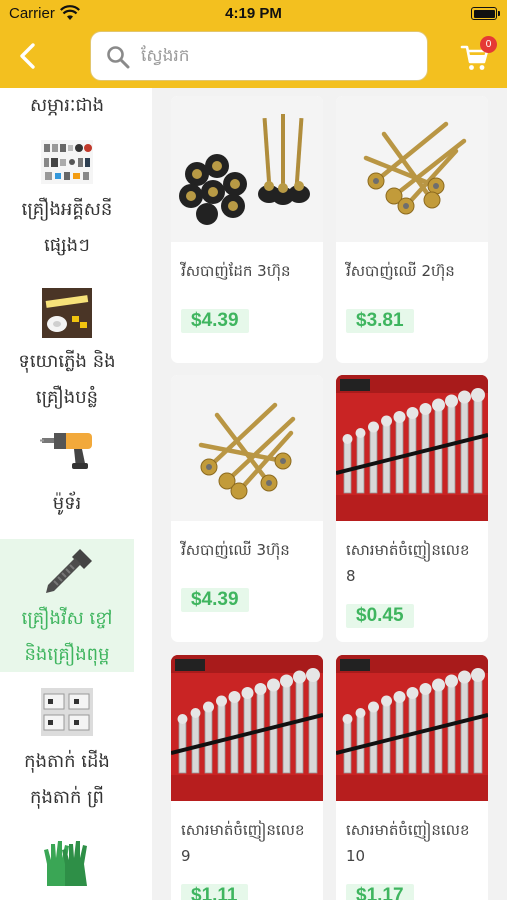  I want to click on electrical-parts-icon, so click(67, 162).